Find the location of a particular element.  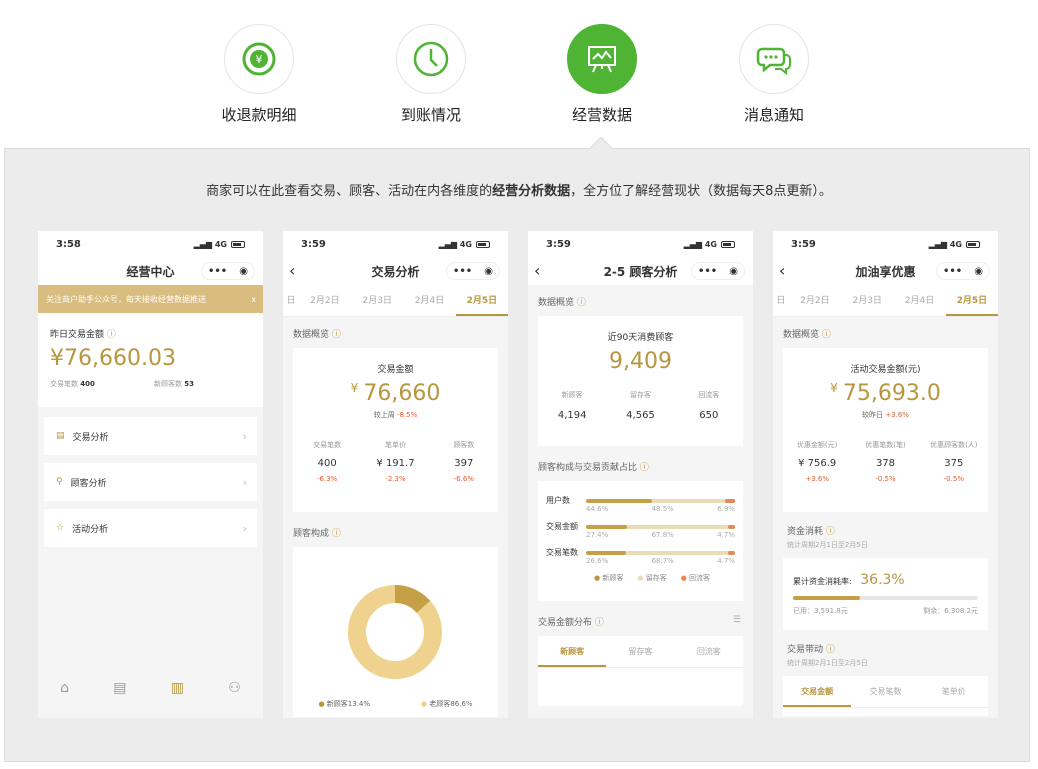

home-icon: ⌂ is located at coordinates (64, 688).